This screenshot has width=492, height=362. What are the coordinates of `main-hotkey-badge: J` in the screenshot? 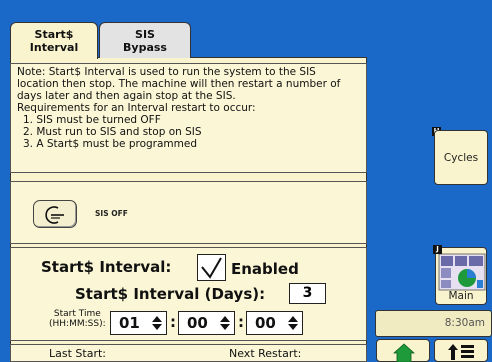 It's located at (437, 249).